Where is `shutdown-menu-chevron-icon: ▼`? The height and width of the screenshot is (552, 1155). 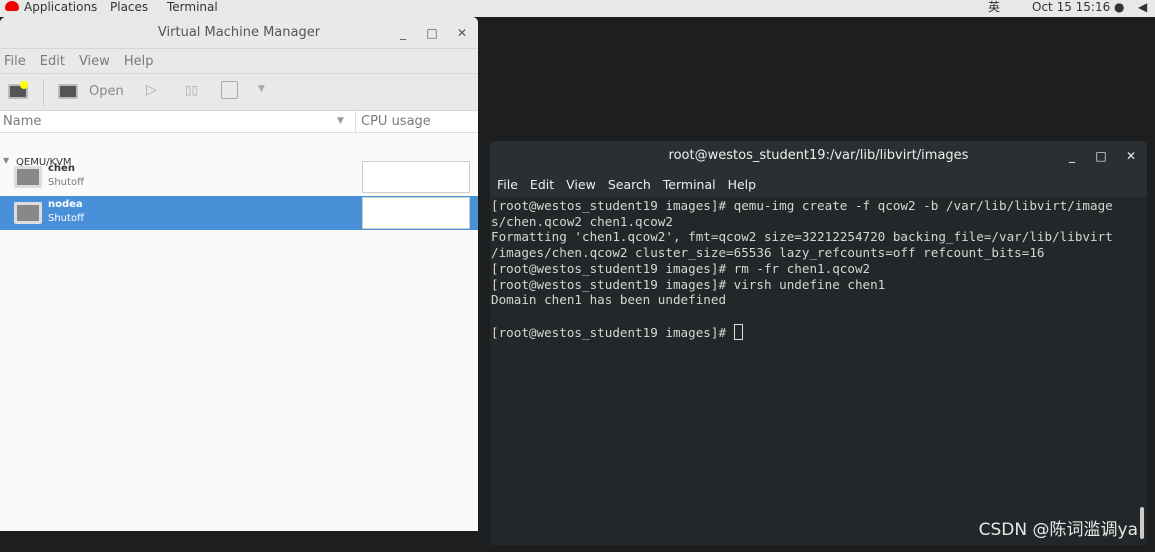 shutdown-menu-chevron-icon: ▼ is located at coordinates (261, 89).